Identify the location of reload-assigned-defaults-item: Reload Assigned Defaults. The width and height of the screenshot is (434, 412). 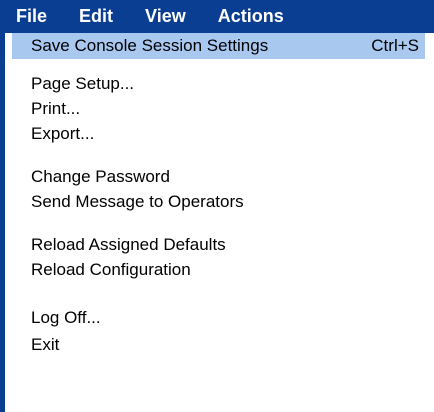
(128, 245).